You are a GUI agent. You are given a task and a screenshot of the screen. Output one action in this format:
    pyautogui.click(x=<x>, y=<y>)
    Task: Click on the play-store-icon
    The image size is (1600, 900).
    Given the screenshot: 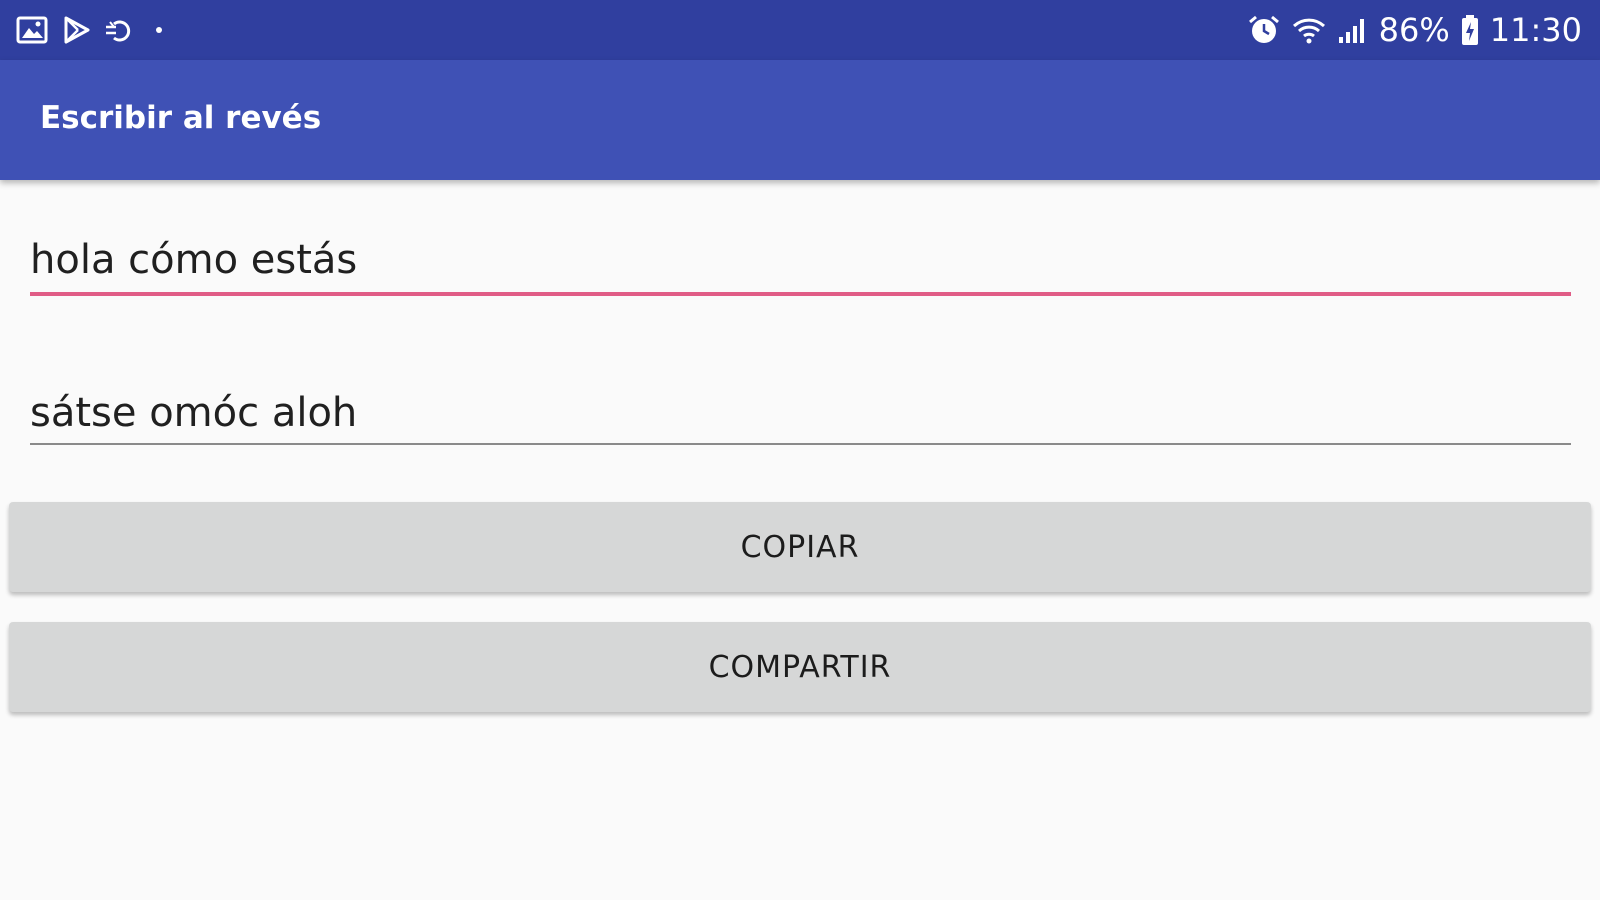 What is the action you would take?
    pyautogui.click(x=76, y=30)
    